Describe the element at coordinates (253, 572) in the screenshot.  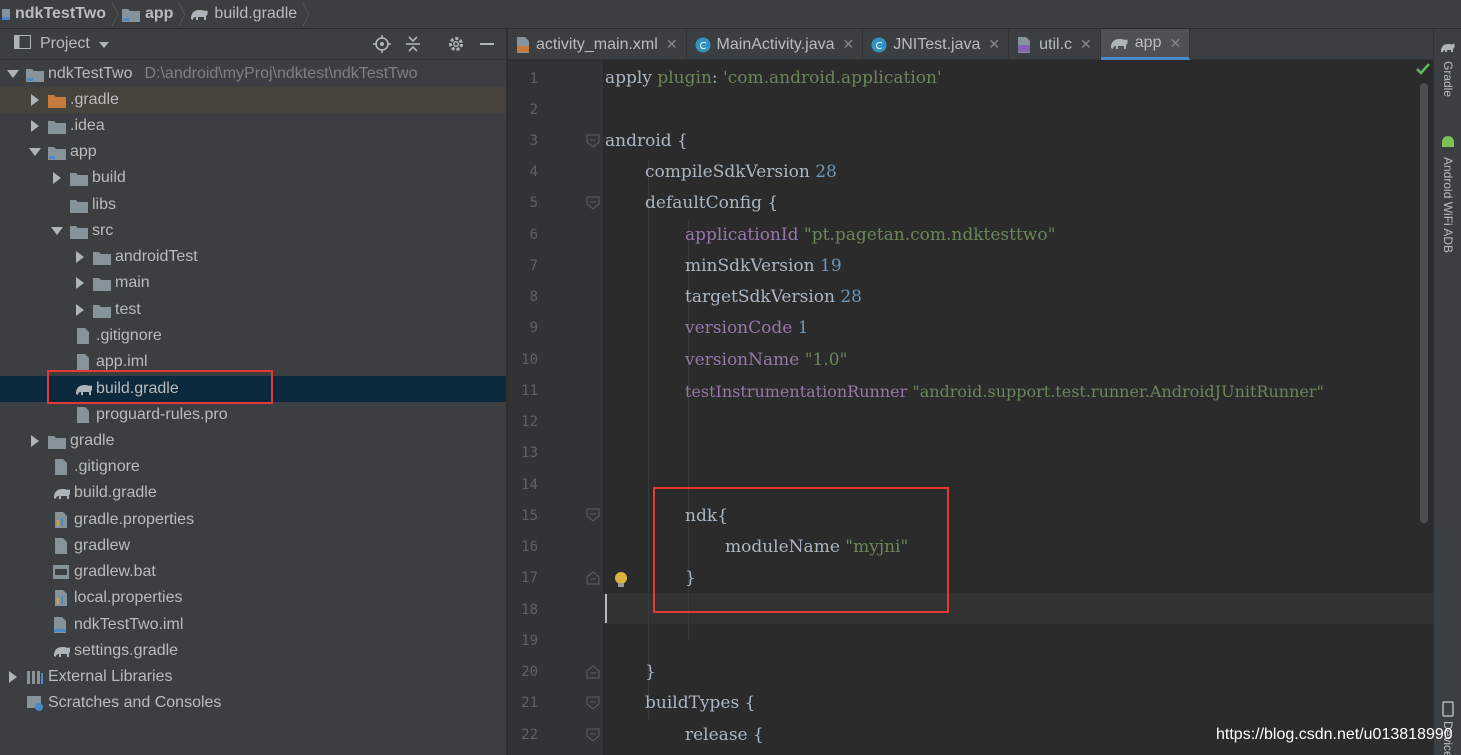
I see `tree-item-gradlew-bat: gradlew.bat` at that location.